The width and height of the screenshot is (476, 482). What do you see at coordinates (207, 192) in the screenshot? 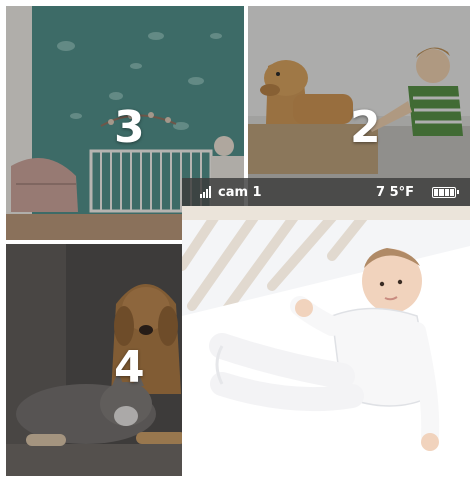
I see `signal-bars-icon` at bounding box center [207, 192].